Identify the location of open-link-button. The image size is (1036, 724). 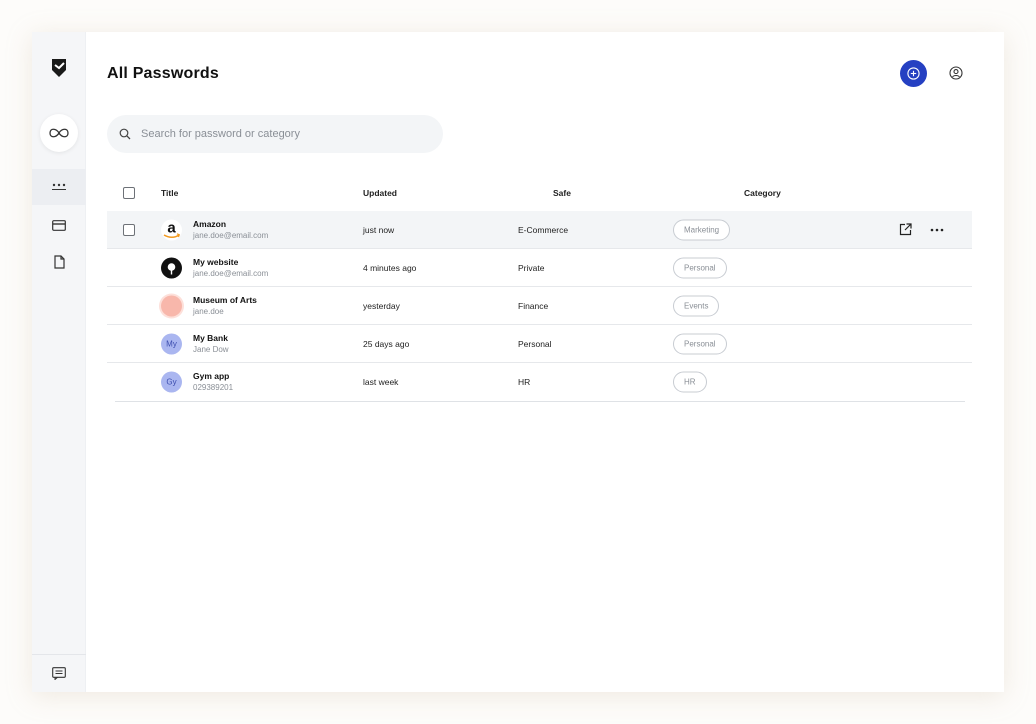
(905, 230).